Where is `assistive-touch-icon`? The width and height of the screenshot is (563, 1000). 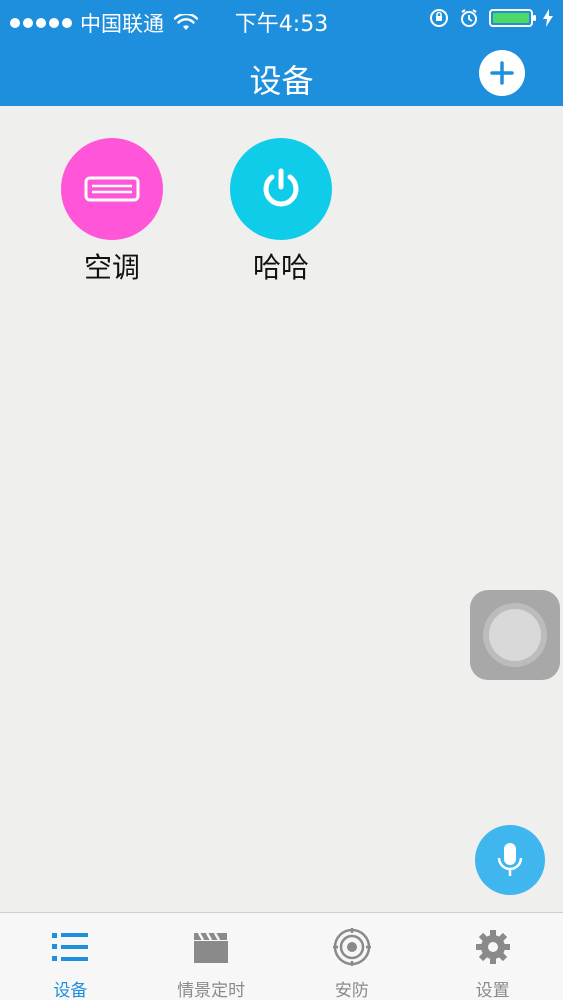
assistive-touch-icon is located at coordinates (515, 635).